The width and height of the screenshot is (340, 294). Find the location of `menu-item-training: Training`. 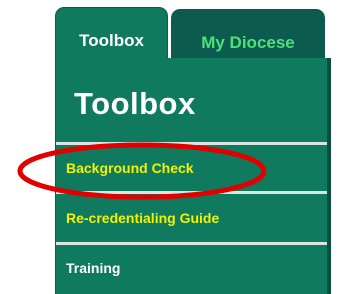

menu-item-training: Training is located at coordinates (191, 266).